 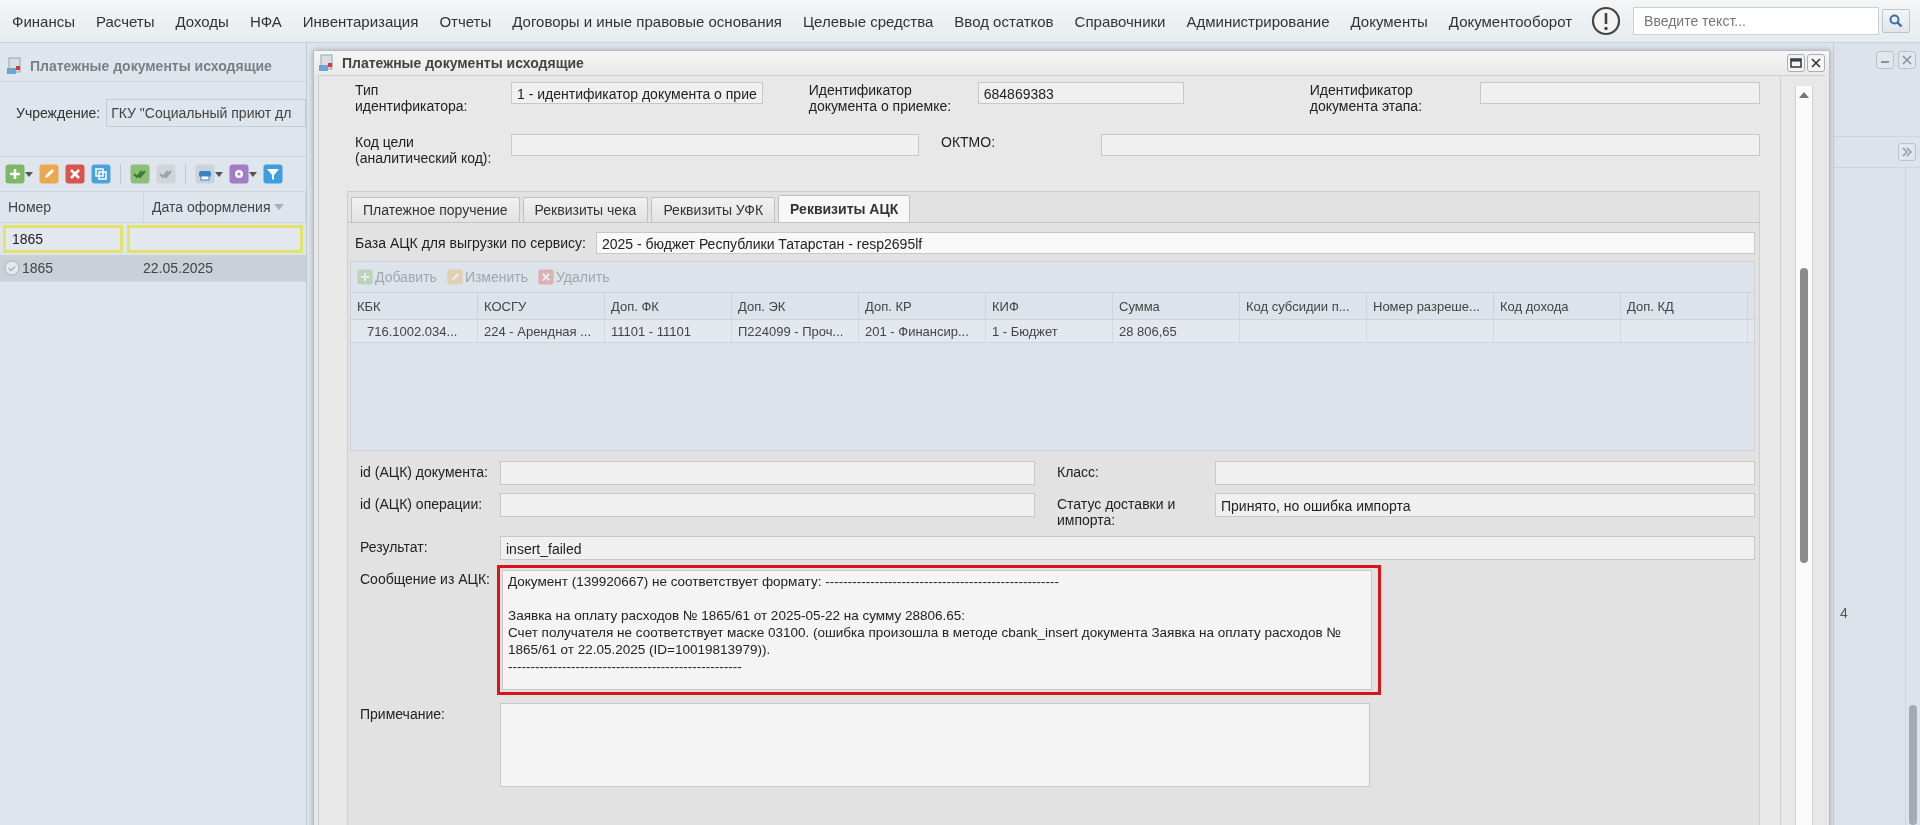 I want to click on menu-item: Отчеты, so click(x=465, y=21).